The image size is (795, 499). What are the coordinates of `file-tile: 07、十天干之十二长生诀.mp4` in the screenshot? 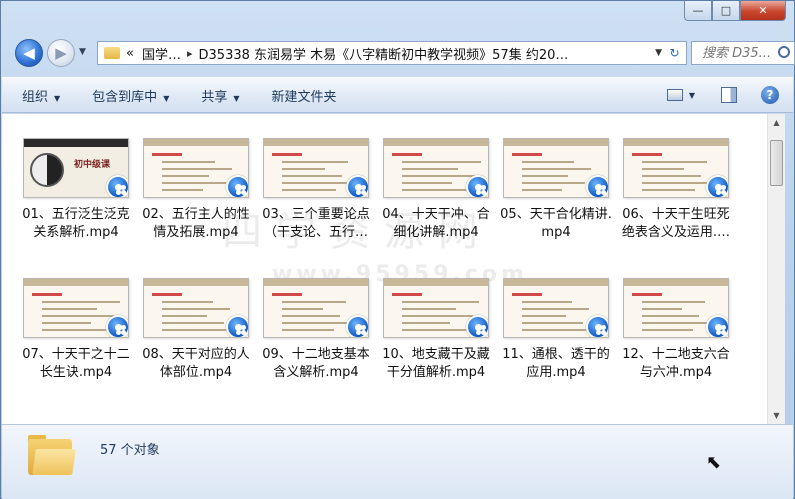 It's located at (76, 330).